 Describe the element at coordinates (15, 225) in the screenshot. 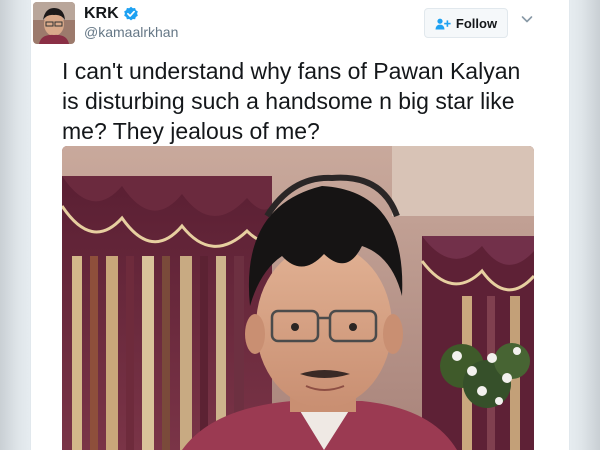

I see `background-left-edge` at that location.